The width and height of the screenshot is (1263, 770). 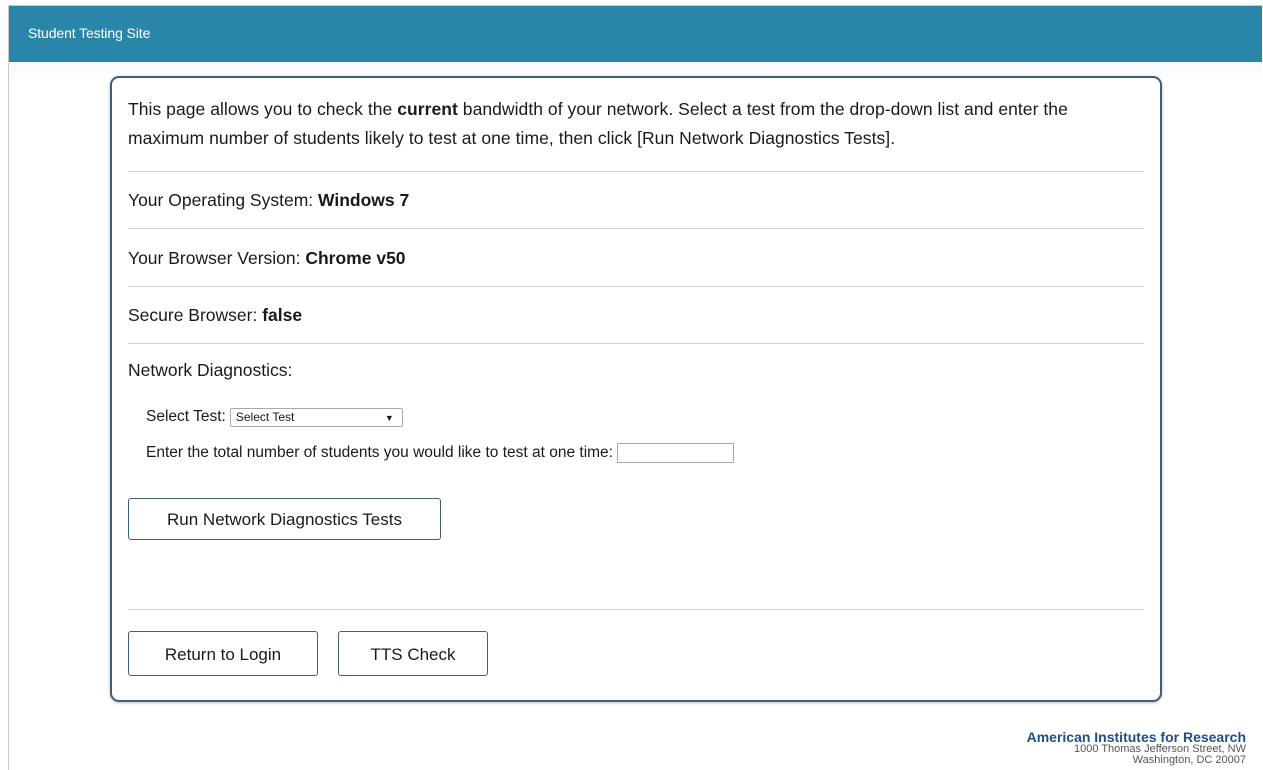 What do you see at coordinates (1189, 760) in the screenshot?
I see `address-line-2: Washington, DC 20007` at bounding box center [1189, 760].